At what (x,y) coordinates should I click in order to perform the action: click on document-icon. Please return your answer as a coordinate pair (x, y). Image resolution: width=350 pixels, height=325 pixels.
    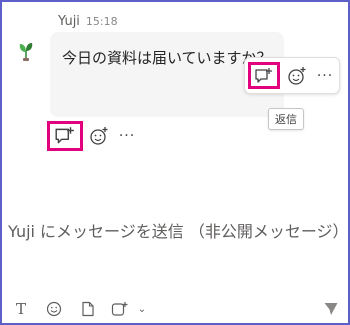
    Looking at the image, I should click on (88, 309).